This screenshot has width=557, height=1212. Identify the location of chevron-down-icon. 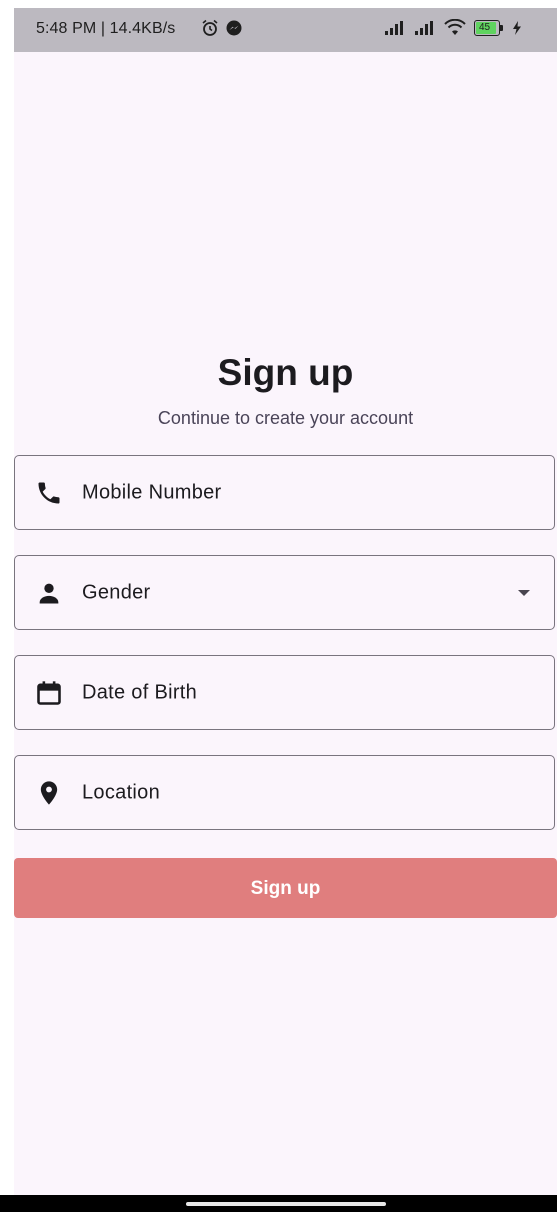
(524, 593).